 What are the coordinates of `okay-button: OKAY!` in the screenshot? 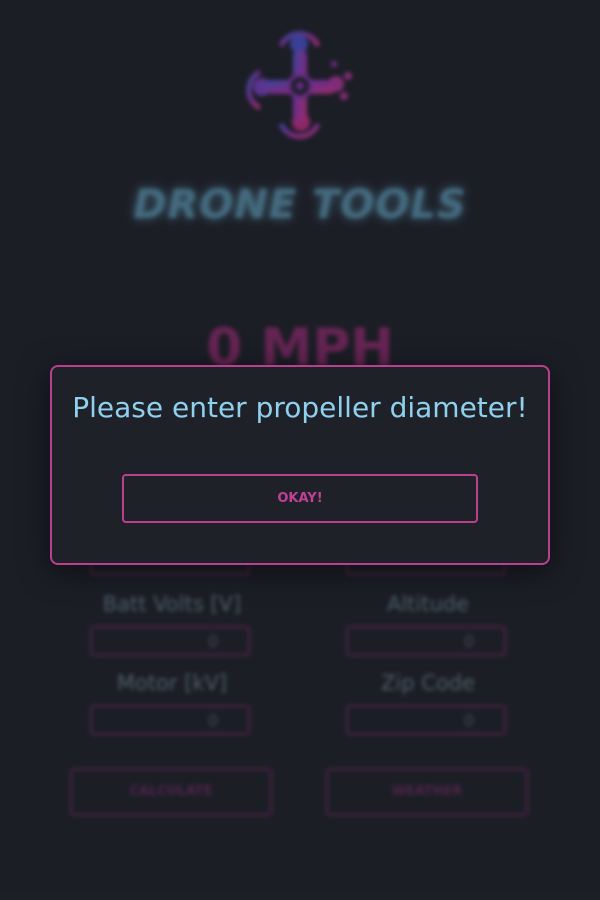 It's located at (300, 498).